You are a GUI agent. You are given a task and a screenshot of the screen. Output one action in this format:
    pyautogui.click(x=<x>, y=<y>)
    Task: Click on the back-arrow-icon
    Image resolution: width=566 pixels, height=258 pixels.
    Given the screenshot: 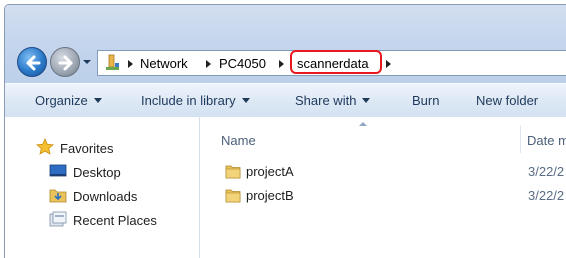 What is the action you would take?
    pyautogui.click(x=33, y=63)
    